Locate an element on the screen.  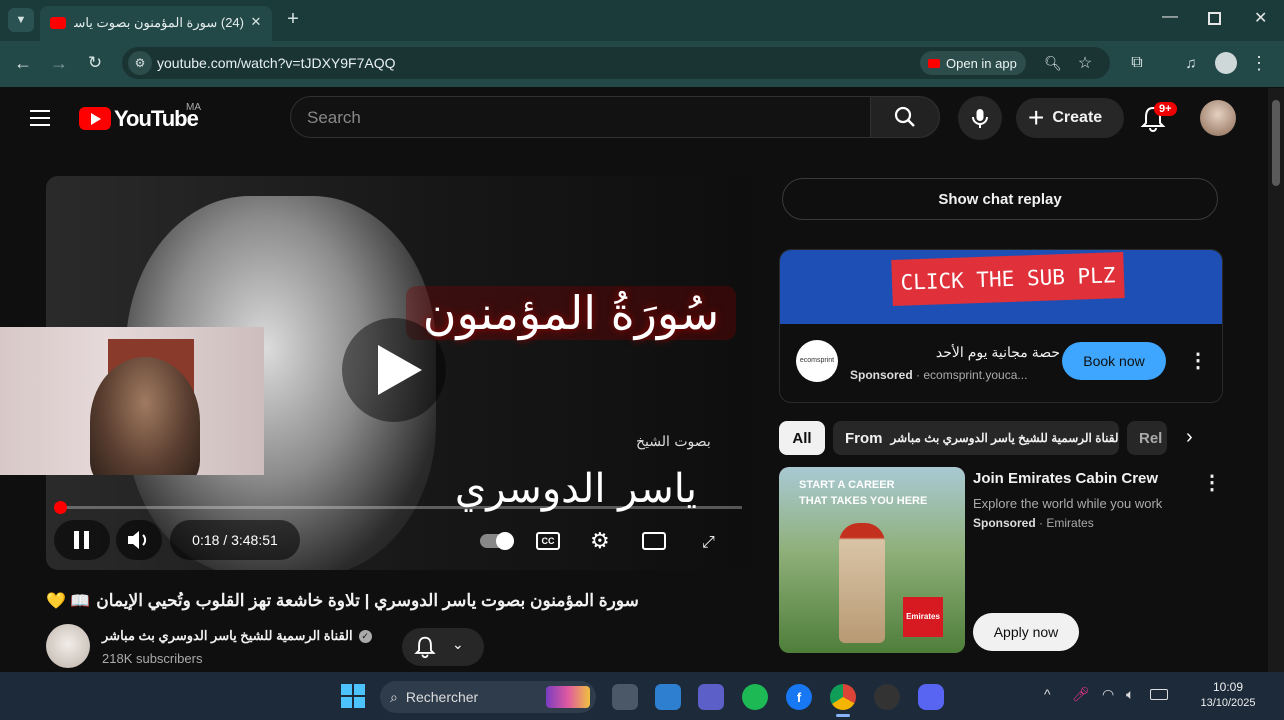
webcam-person is located at coordinates (145, 416).